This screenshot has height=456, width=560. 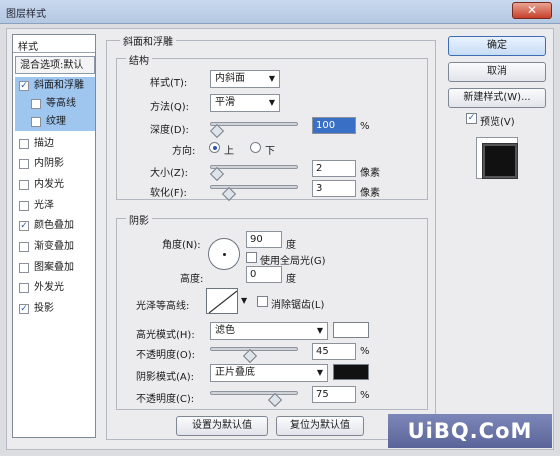 I want to click on shadow-mode-value: 正片叠底, so click(x=235, y=372).